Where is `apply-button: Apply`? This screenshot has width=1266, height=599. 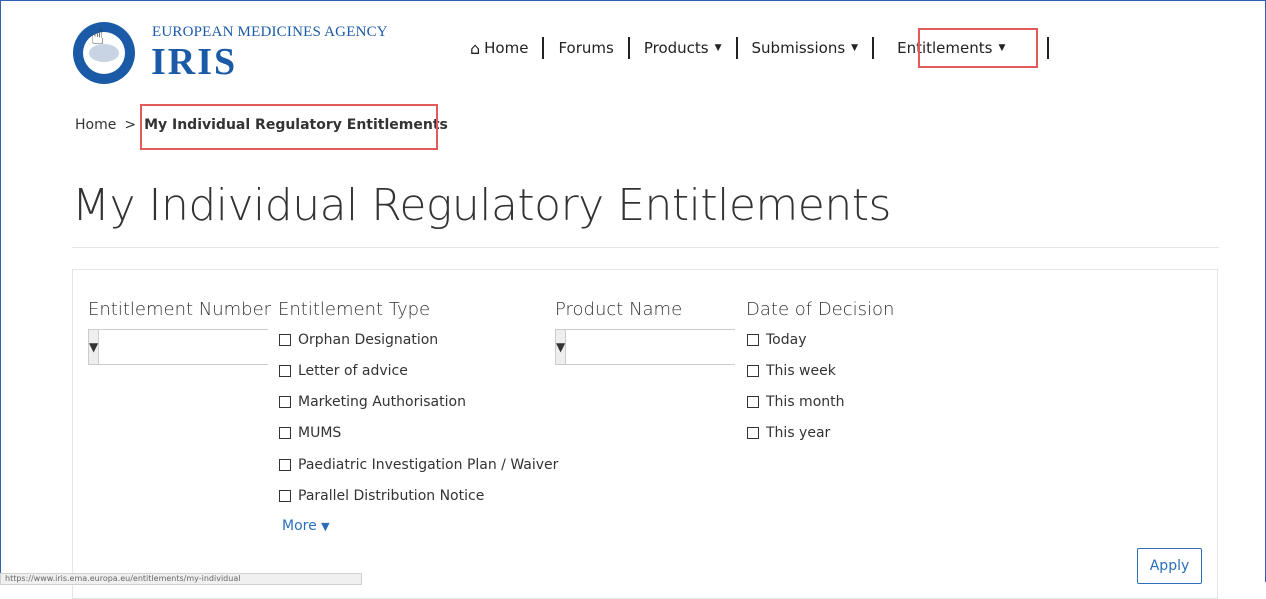
apply-button: Apply is located at coordinates (1169, 566).